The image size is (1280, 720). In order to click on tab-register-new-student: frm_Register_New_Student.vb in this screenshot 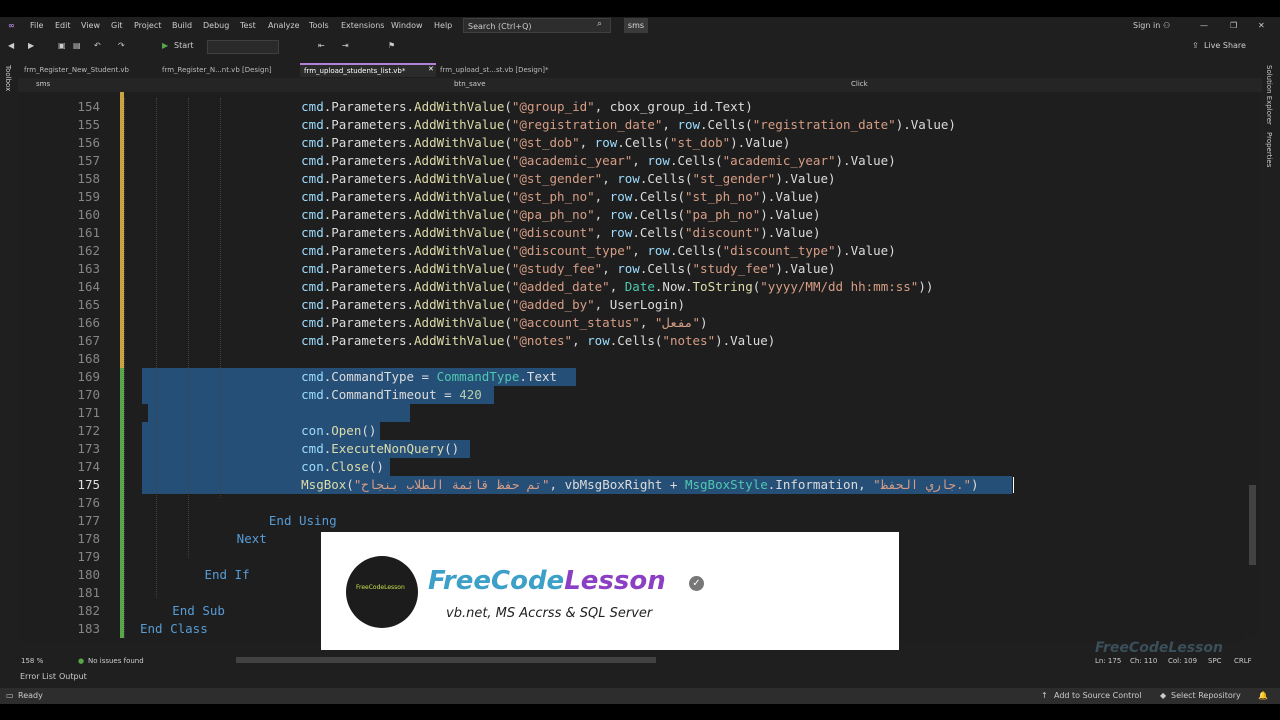, I will do `click(89, 70)`.